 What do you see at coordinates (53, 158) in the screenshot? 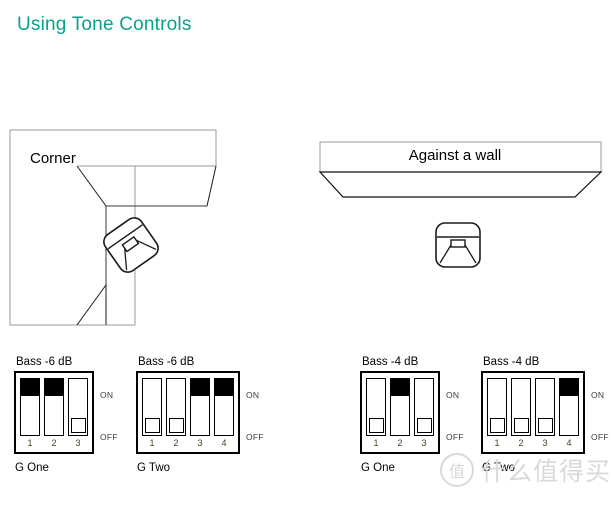
I see `corner-label: Corner` at bounding box center [53, 158].